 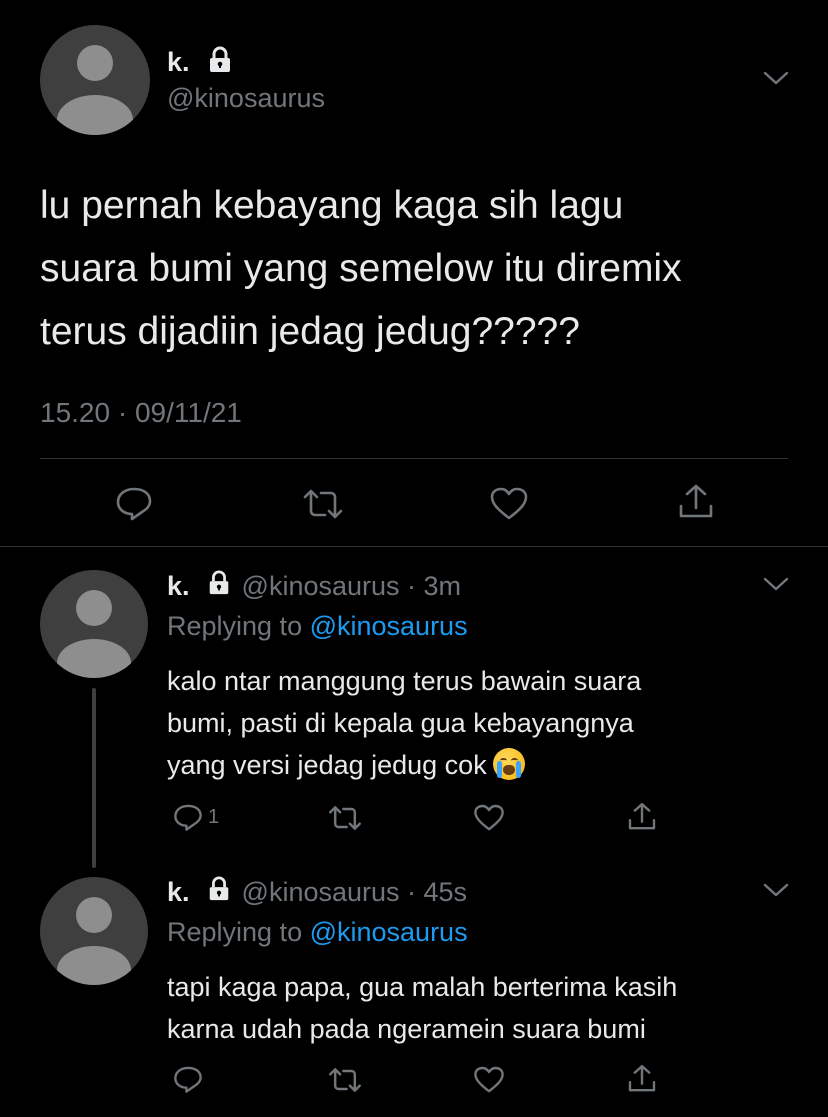 I want to click on reply-header: k. @kinosaurus · 45s, so click(x=317, y=892).